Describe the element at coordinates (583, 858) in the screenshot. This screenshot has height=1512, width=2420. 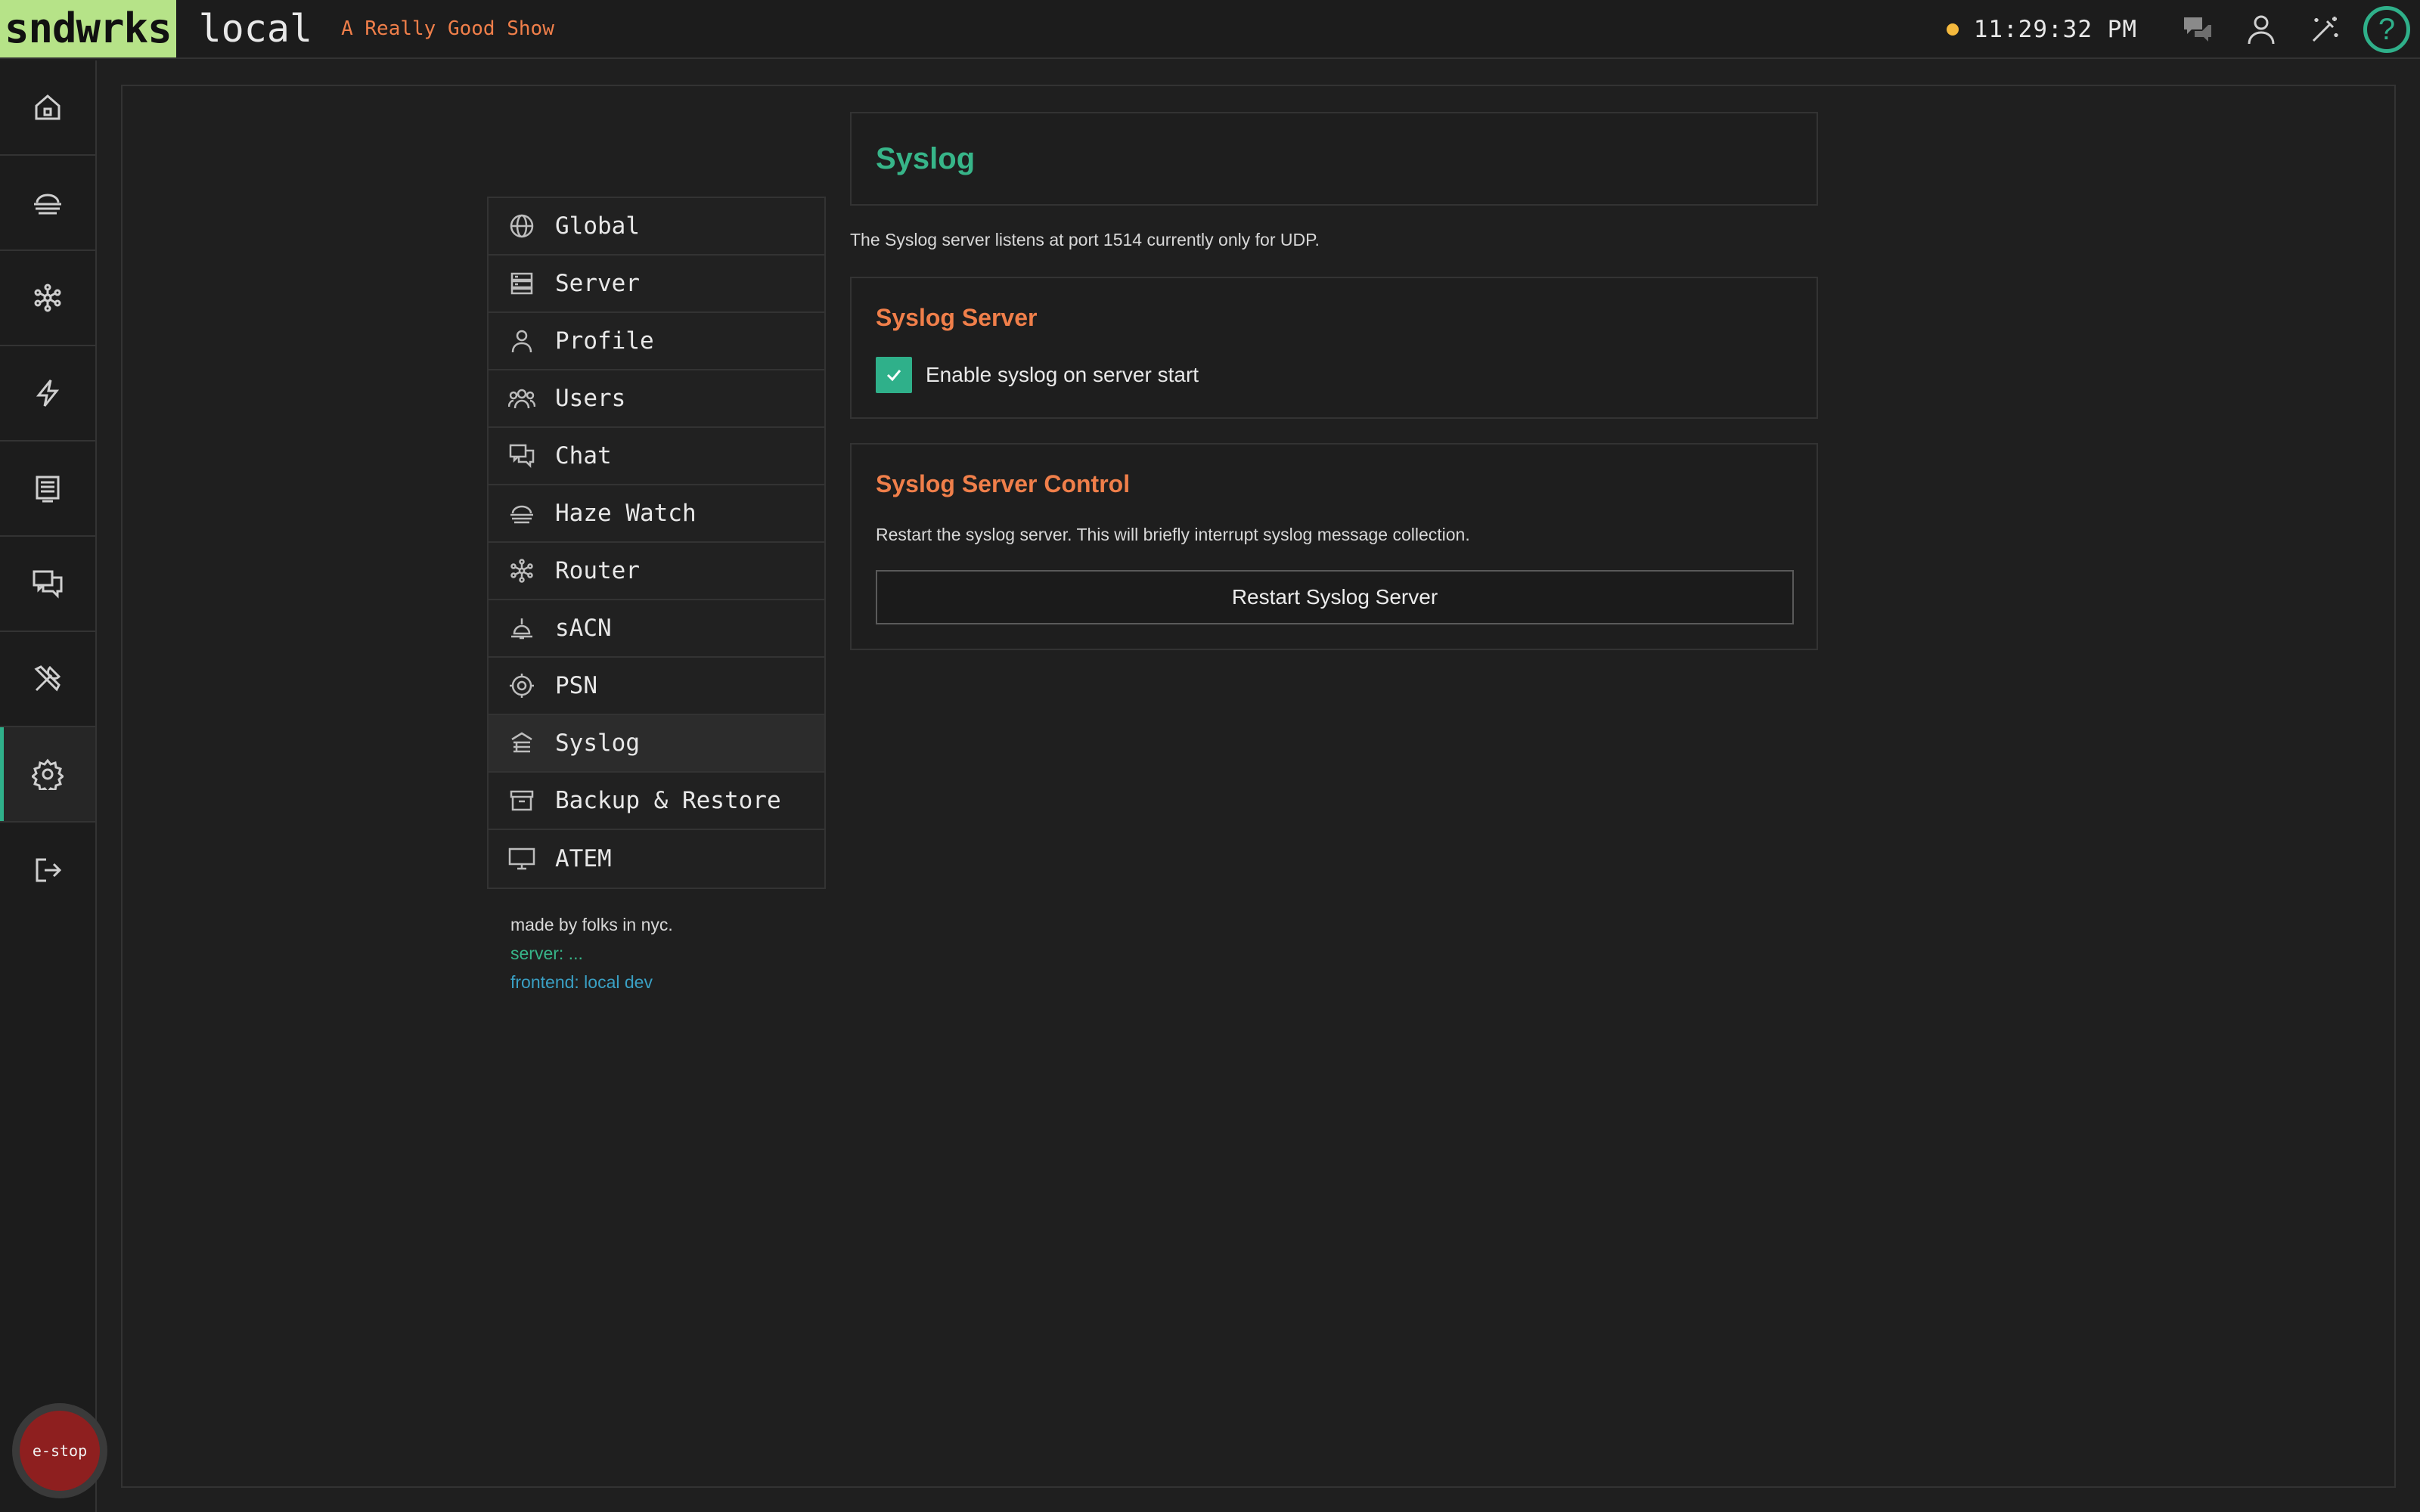
I see `nav-label: ATEM` at that location.